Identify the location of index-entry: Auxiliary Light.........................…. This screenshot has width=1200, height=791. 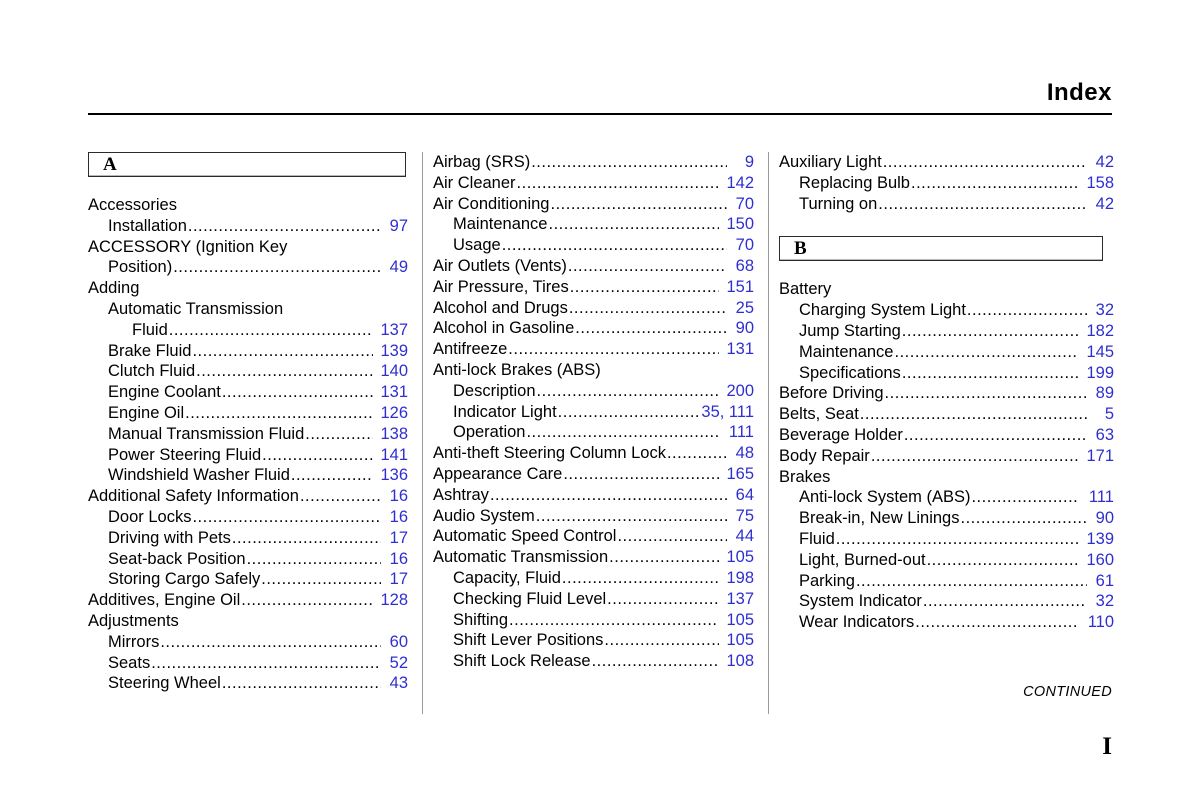
(946, 162).